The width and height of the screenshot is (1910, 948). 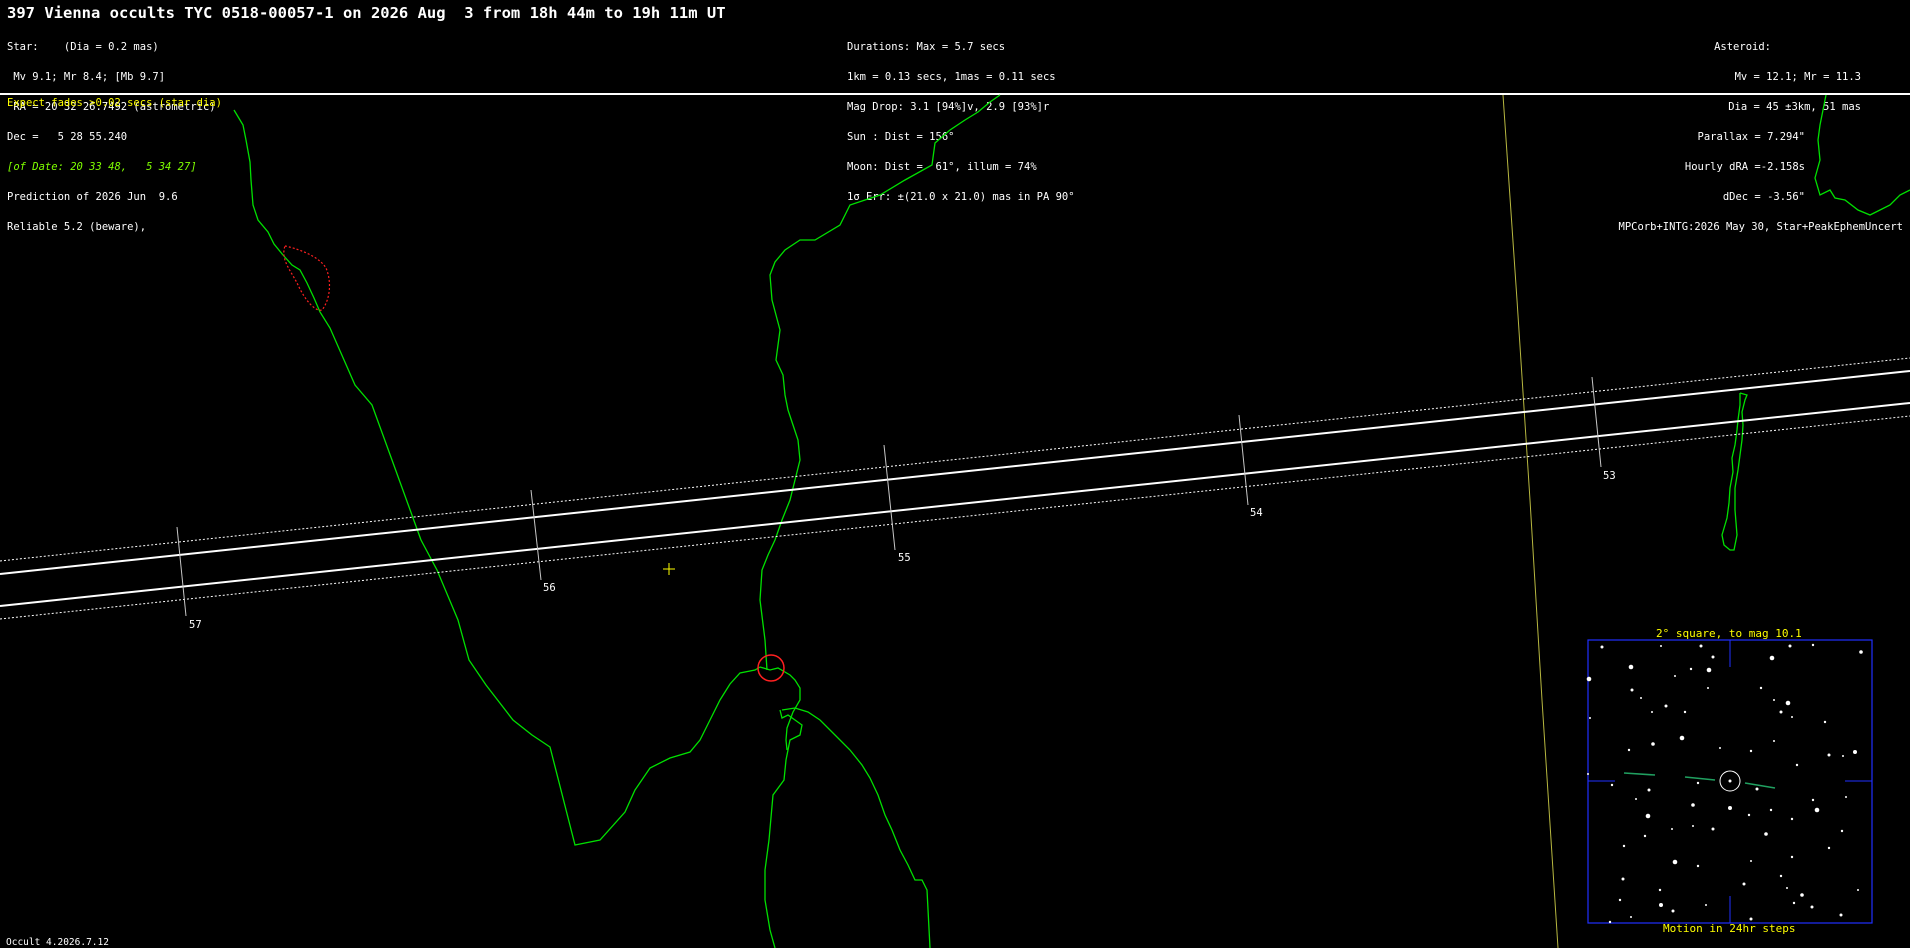 I want to click on time-tick-label: 54, so click(x=1256, y=513).